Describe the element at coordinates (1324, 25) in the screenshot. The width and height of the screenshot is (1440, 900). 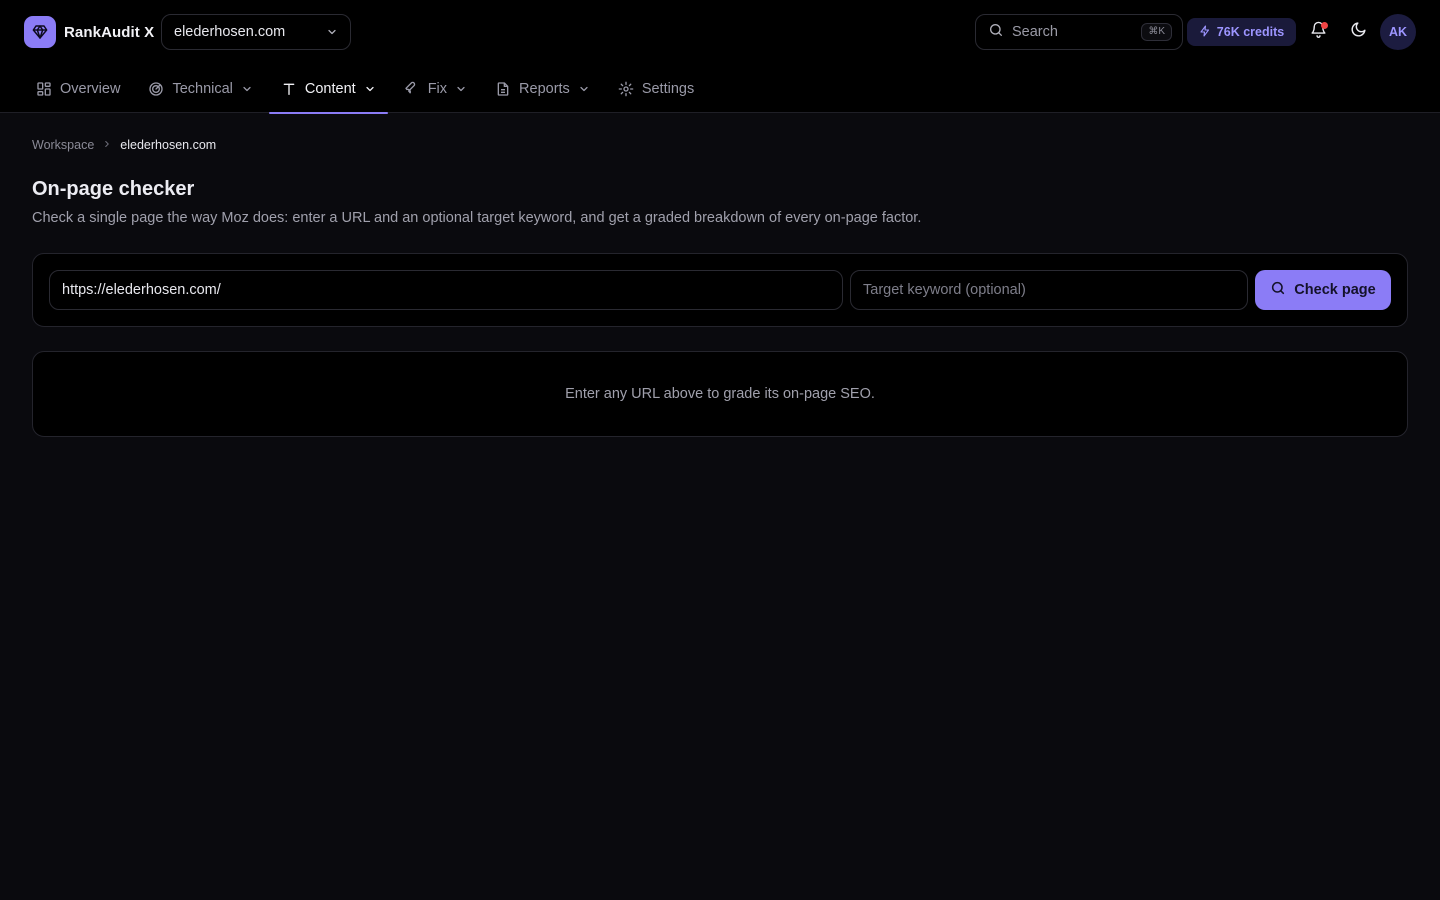
I see `notification-dot` at that location.